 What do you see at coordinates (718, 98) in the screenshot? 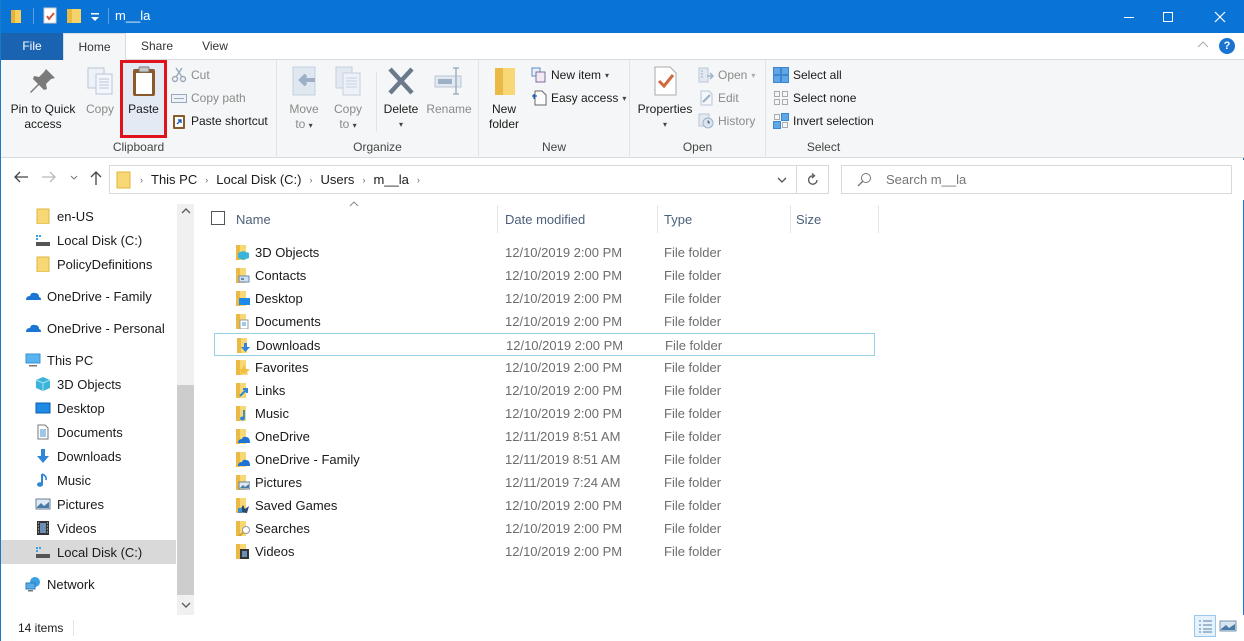
I see `edit-button: Edit` at bounding box center [718, 98].